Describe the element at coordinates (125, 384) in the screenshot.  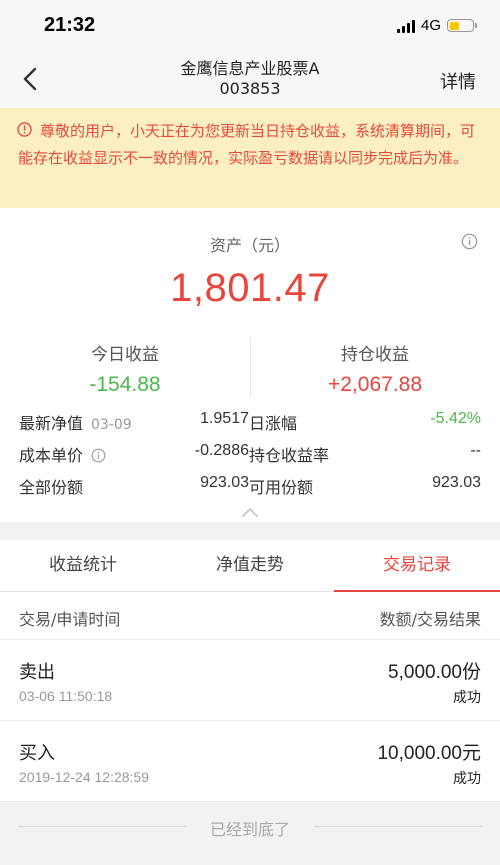
I see `today-income-value: -154.88` at that location.